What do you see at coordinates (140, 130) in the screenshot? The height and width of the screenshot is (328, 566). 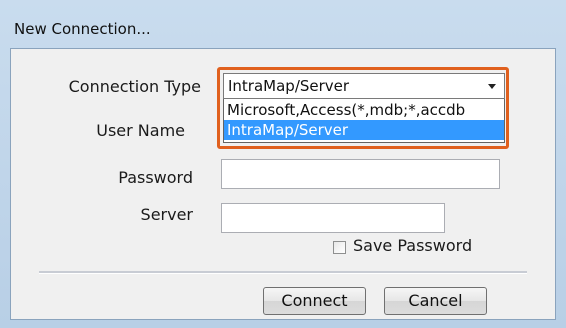 I see `user-name-label: User Name` at bounding box center [140, 130].